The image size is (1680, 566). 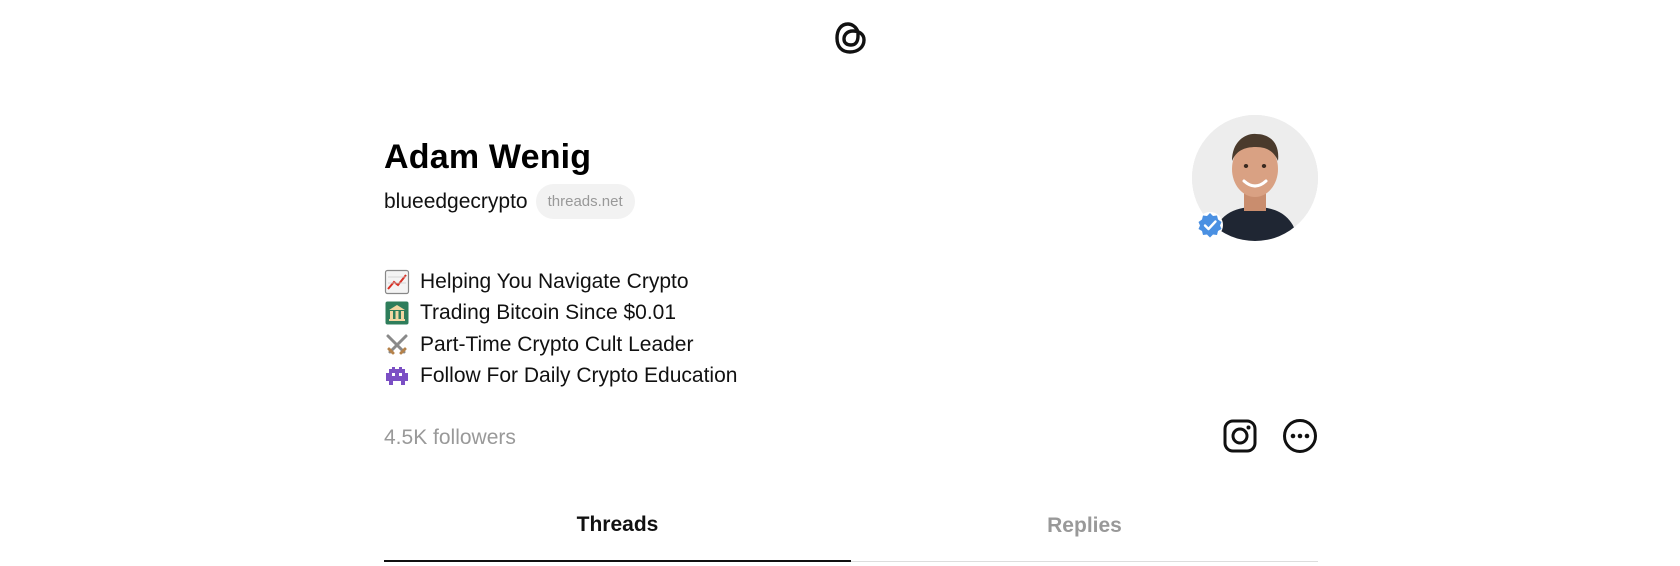 I want to click on followers-count: 4.5K followers, so click(x=450, y=438).